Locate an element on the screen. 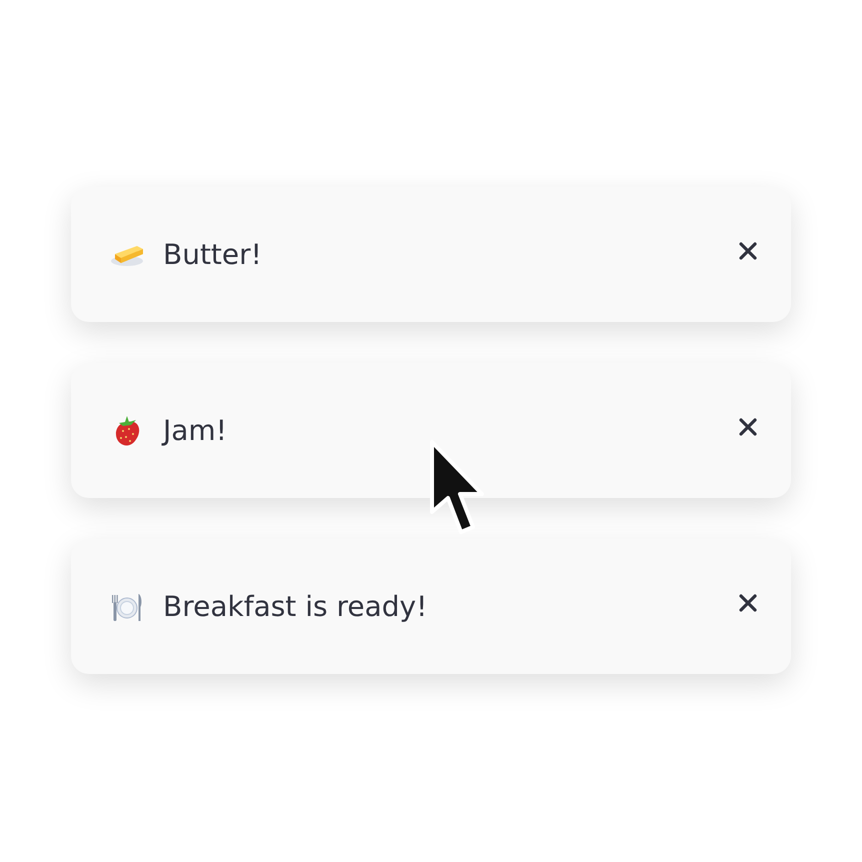 This screenshot has width=862, height=862. toast-message: Butter! is located at coordinates (213, 254).